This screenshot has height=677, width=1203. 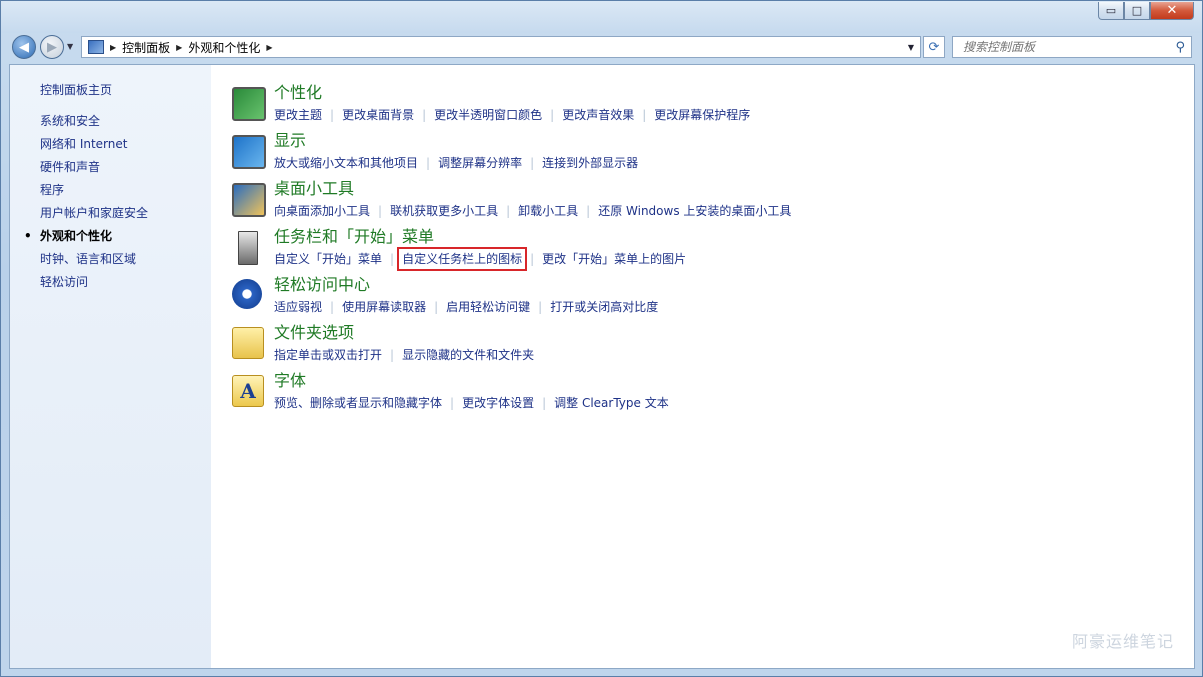 What do you see at coordinates (501, 47) in the screenshot?
I see `address-bar: ▶ 控制面板 ▶ 外观和个性化 ▶ ▼` at bounding box center [501, 47].